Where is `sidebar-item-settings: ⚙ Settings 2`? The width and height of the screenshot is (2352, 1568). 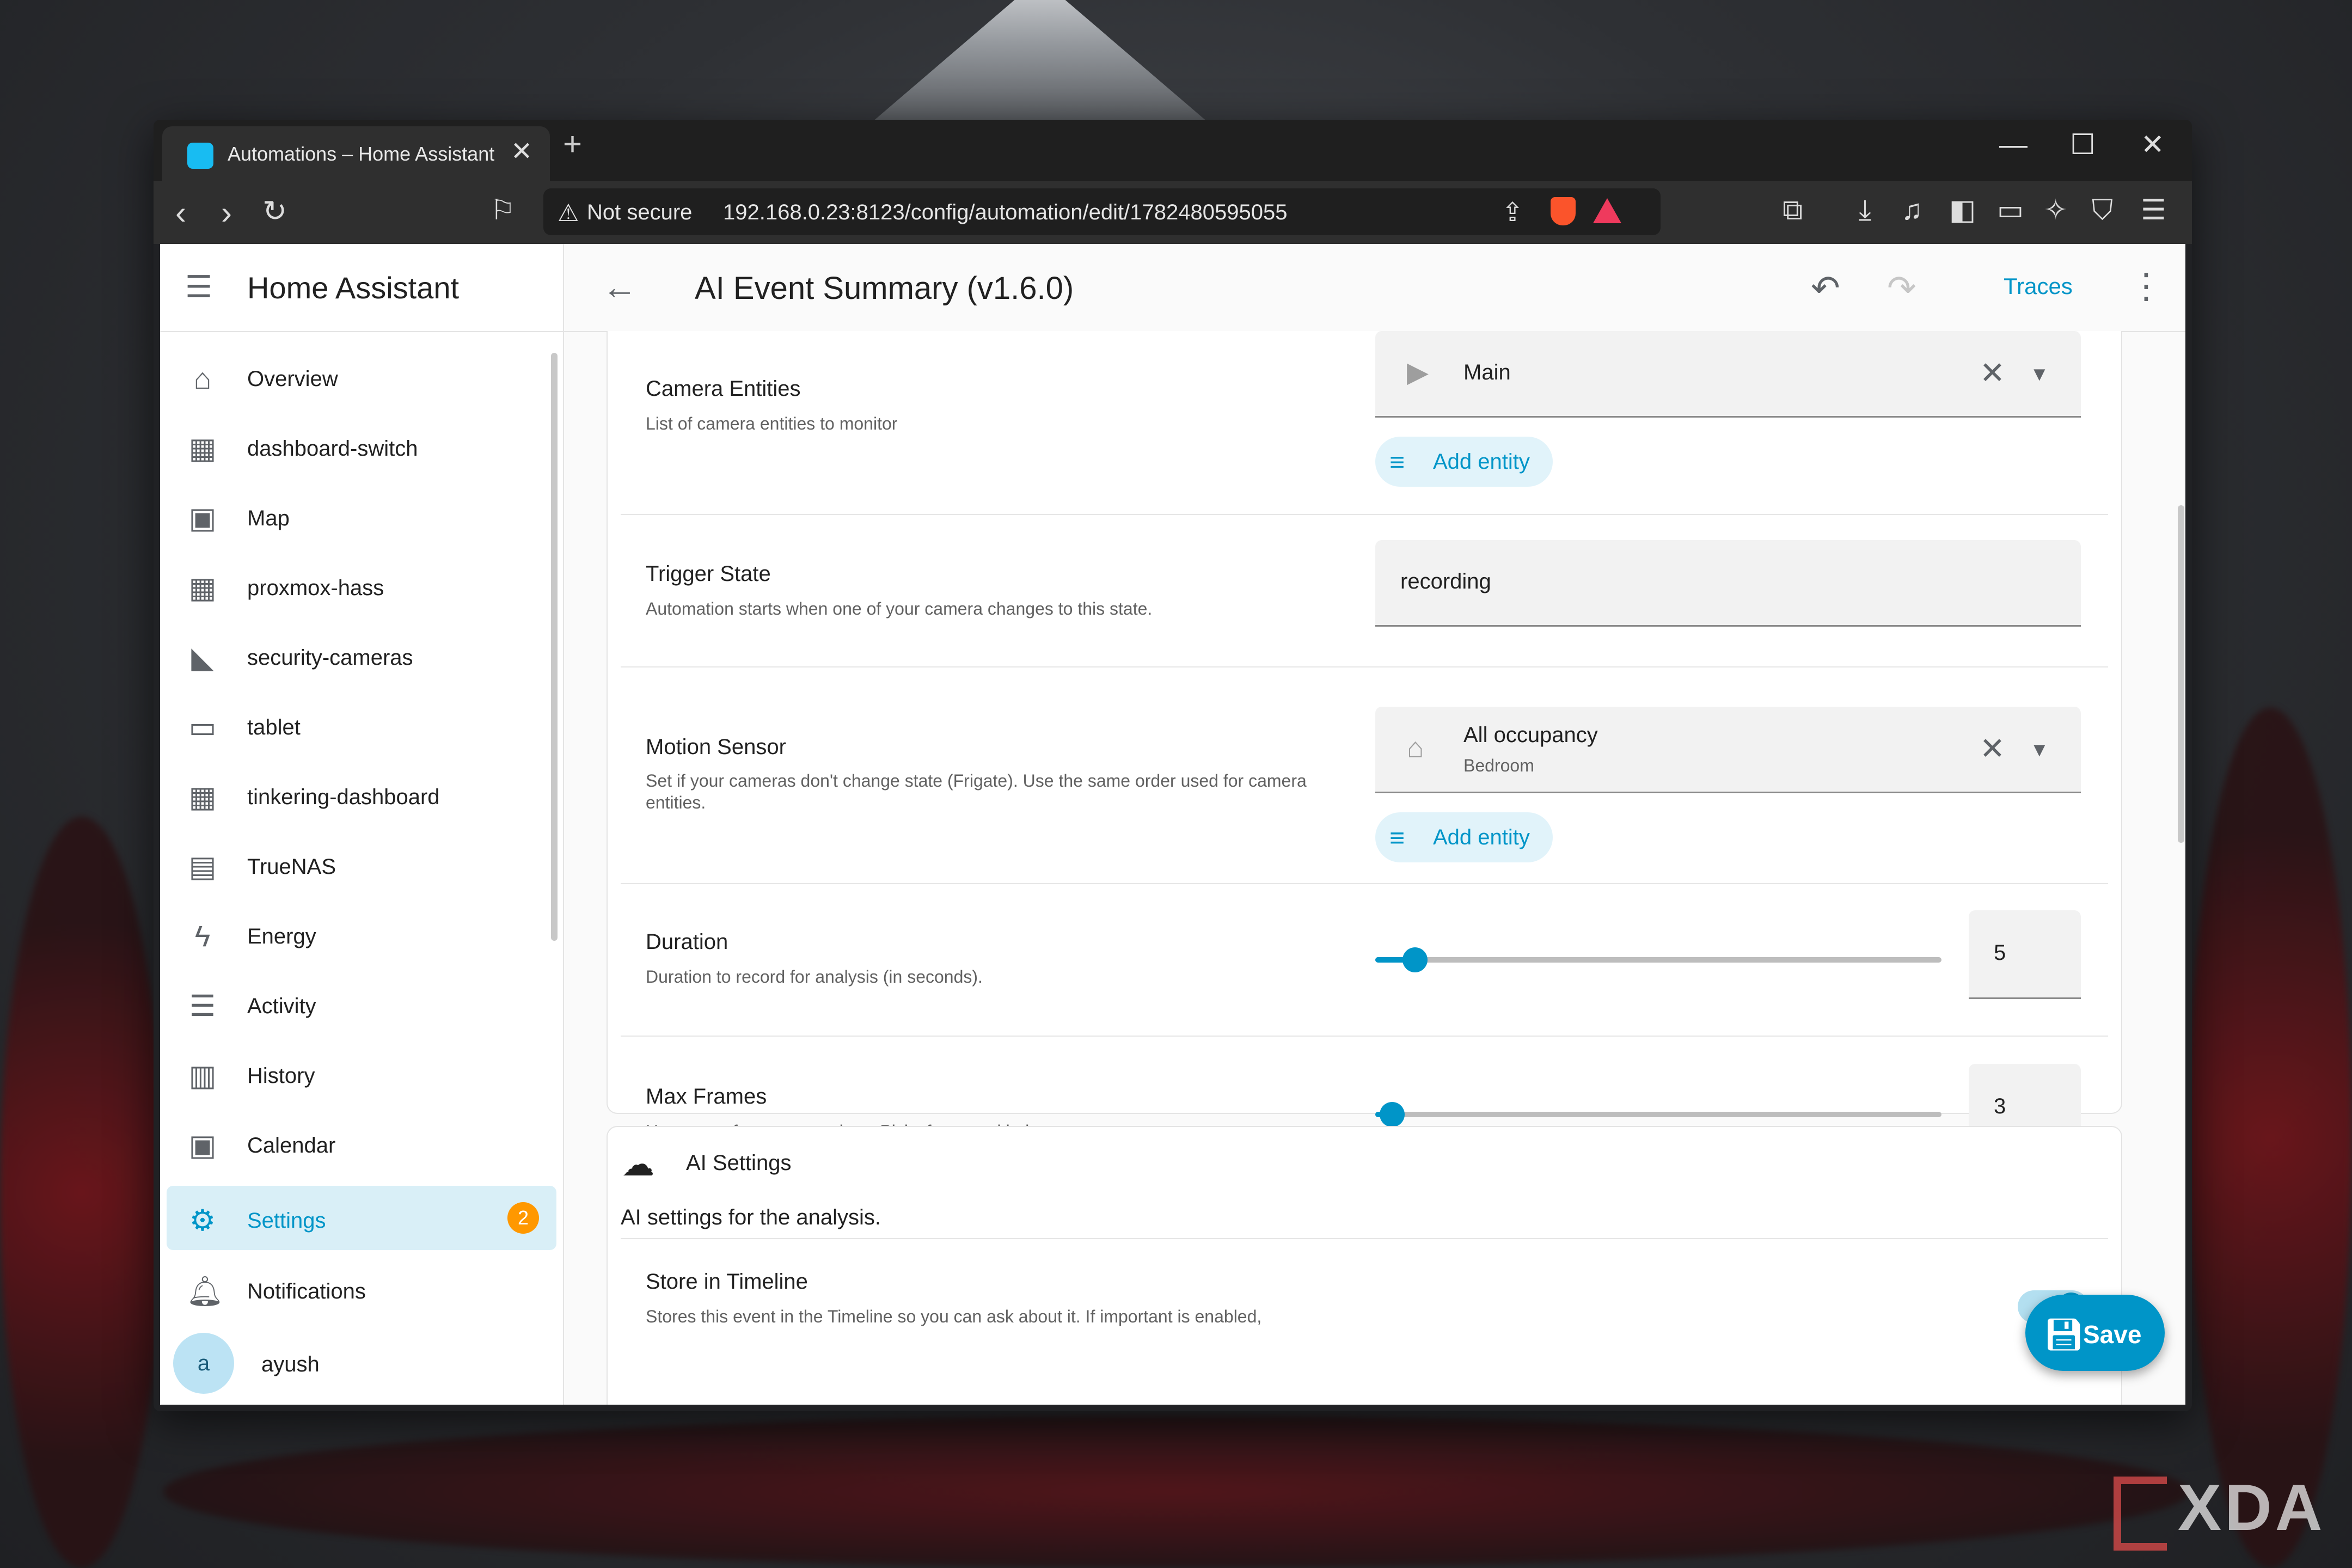
sidebar-item-settings: ⚙ Settings 2 is located at coordinates (361, 1218).